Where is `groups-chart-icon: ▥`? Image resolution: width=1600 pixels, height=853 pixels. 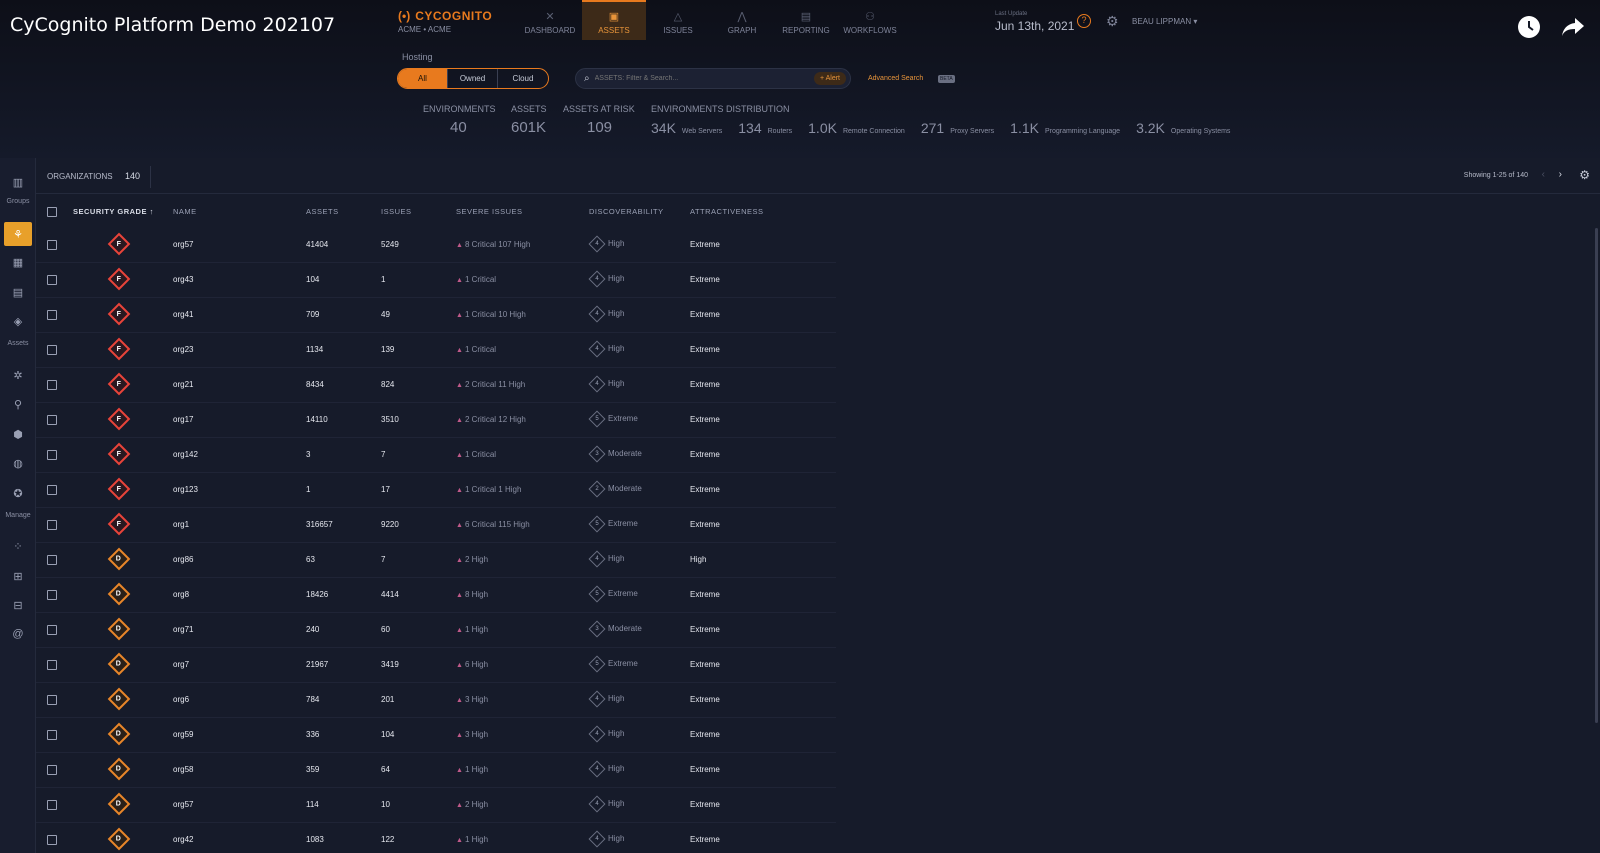
groups-chart-icon: ▥ is located at coordinates (18, 182).